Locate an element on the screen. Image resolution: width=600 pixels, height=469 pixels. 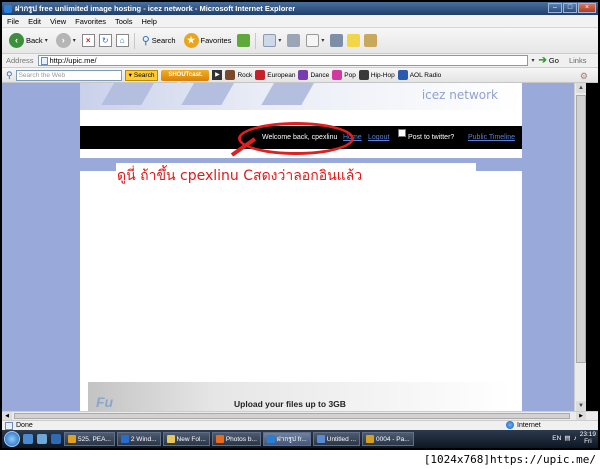
web-search-button: ▾ Search is located at coordinates (141, 75).